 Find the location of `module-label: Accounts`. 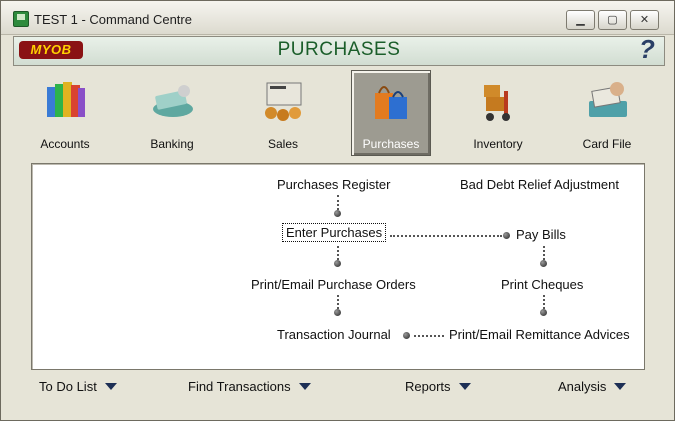

module-label: Accounts is located at coordinates (65, 144).